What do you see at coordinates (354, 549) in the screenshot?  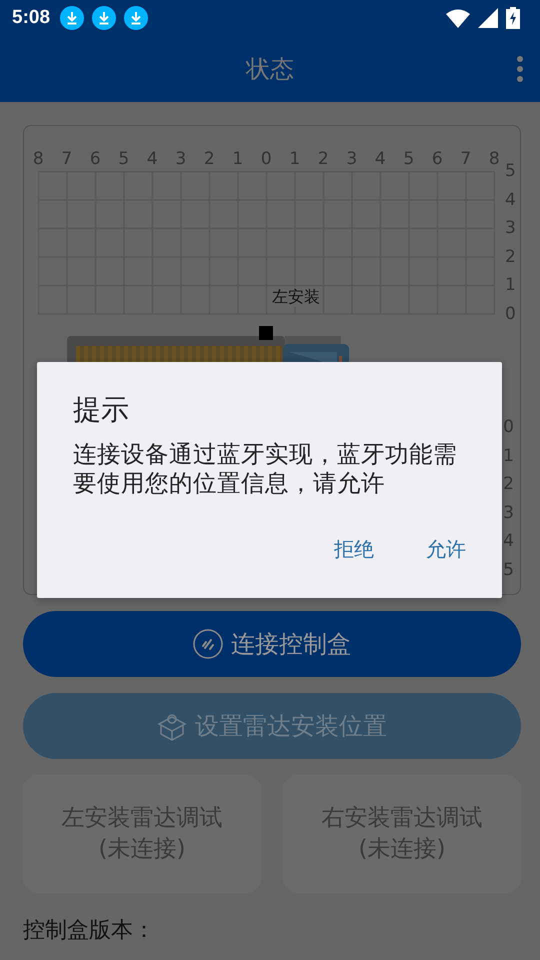 I see `dialog-button: 拒绝` at bounding box center [354, 549].